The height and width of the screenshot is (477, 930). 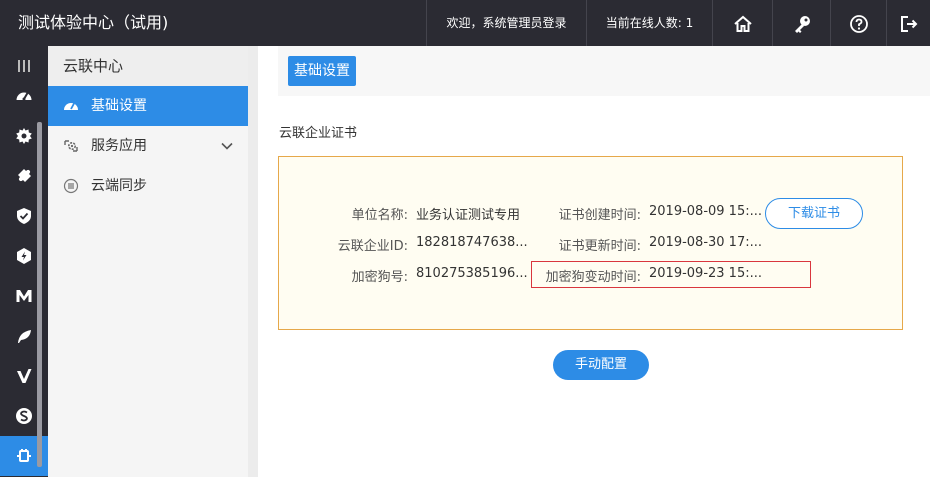 I want to click on service-gear-icon, so click(x=71, y=146).